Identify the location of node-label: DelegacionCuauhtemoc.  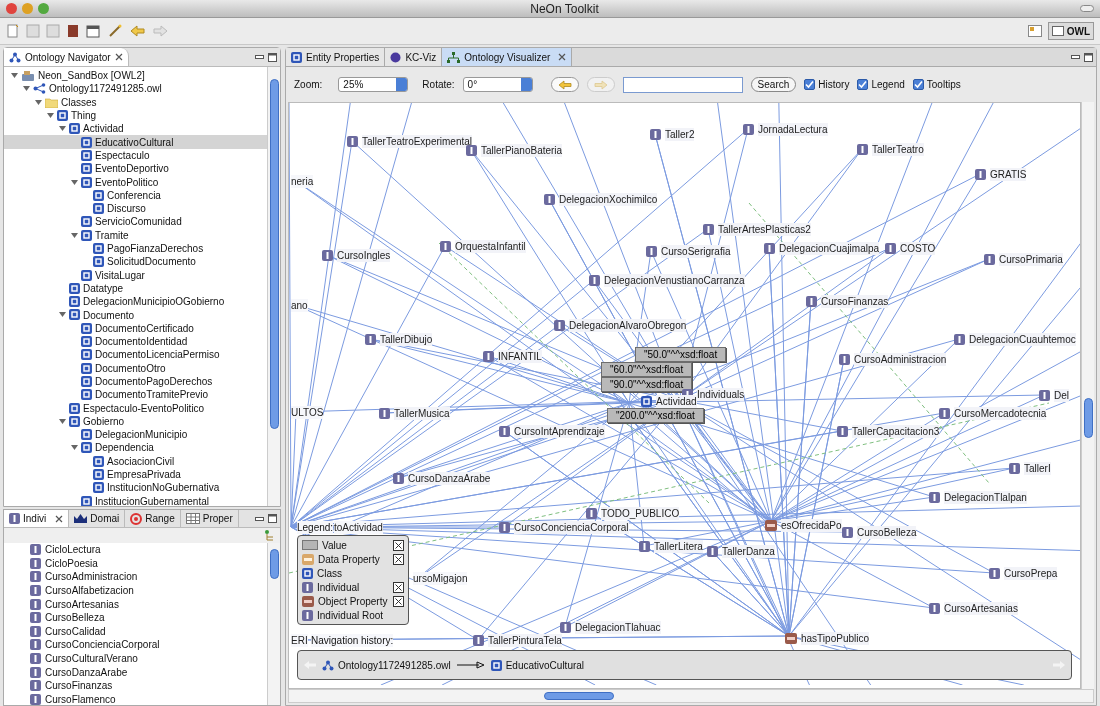
(1022, 339).